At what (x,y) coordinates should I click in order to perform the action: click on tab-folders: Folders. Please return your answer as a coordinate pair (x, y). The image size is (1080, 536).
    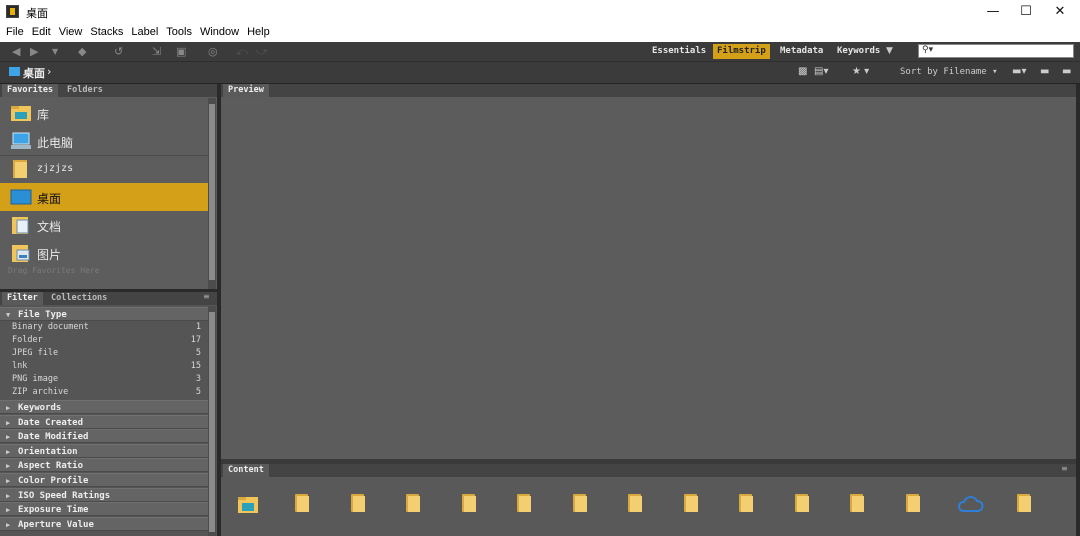
    Looking at the image, I should click on (85, 90).